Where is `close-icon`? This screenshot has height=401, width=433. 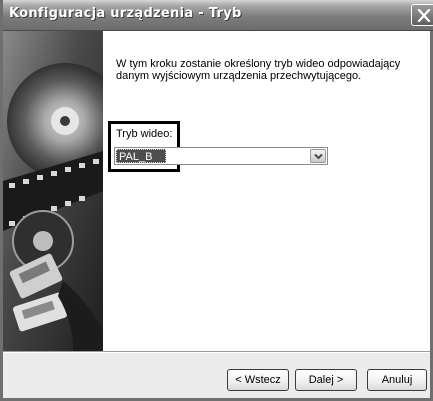 close-icon is located at coordinates (424, 15).